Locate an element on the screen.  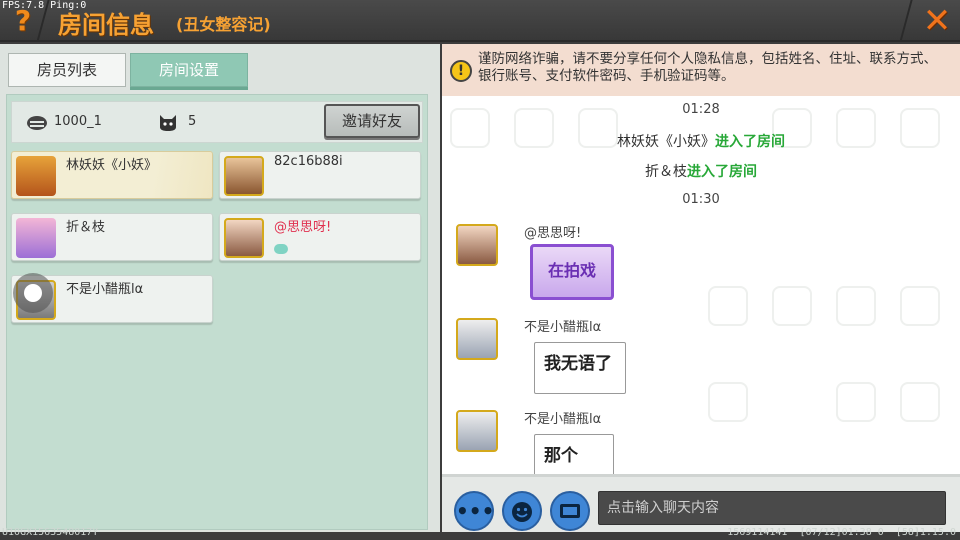
smiley-icon is located at coordinates (522, 512).